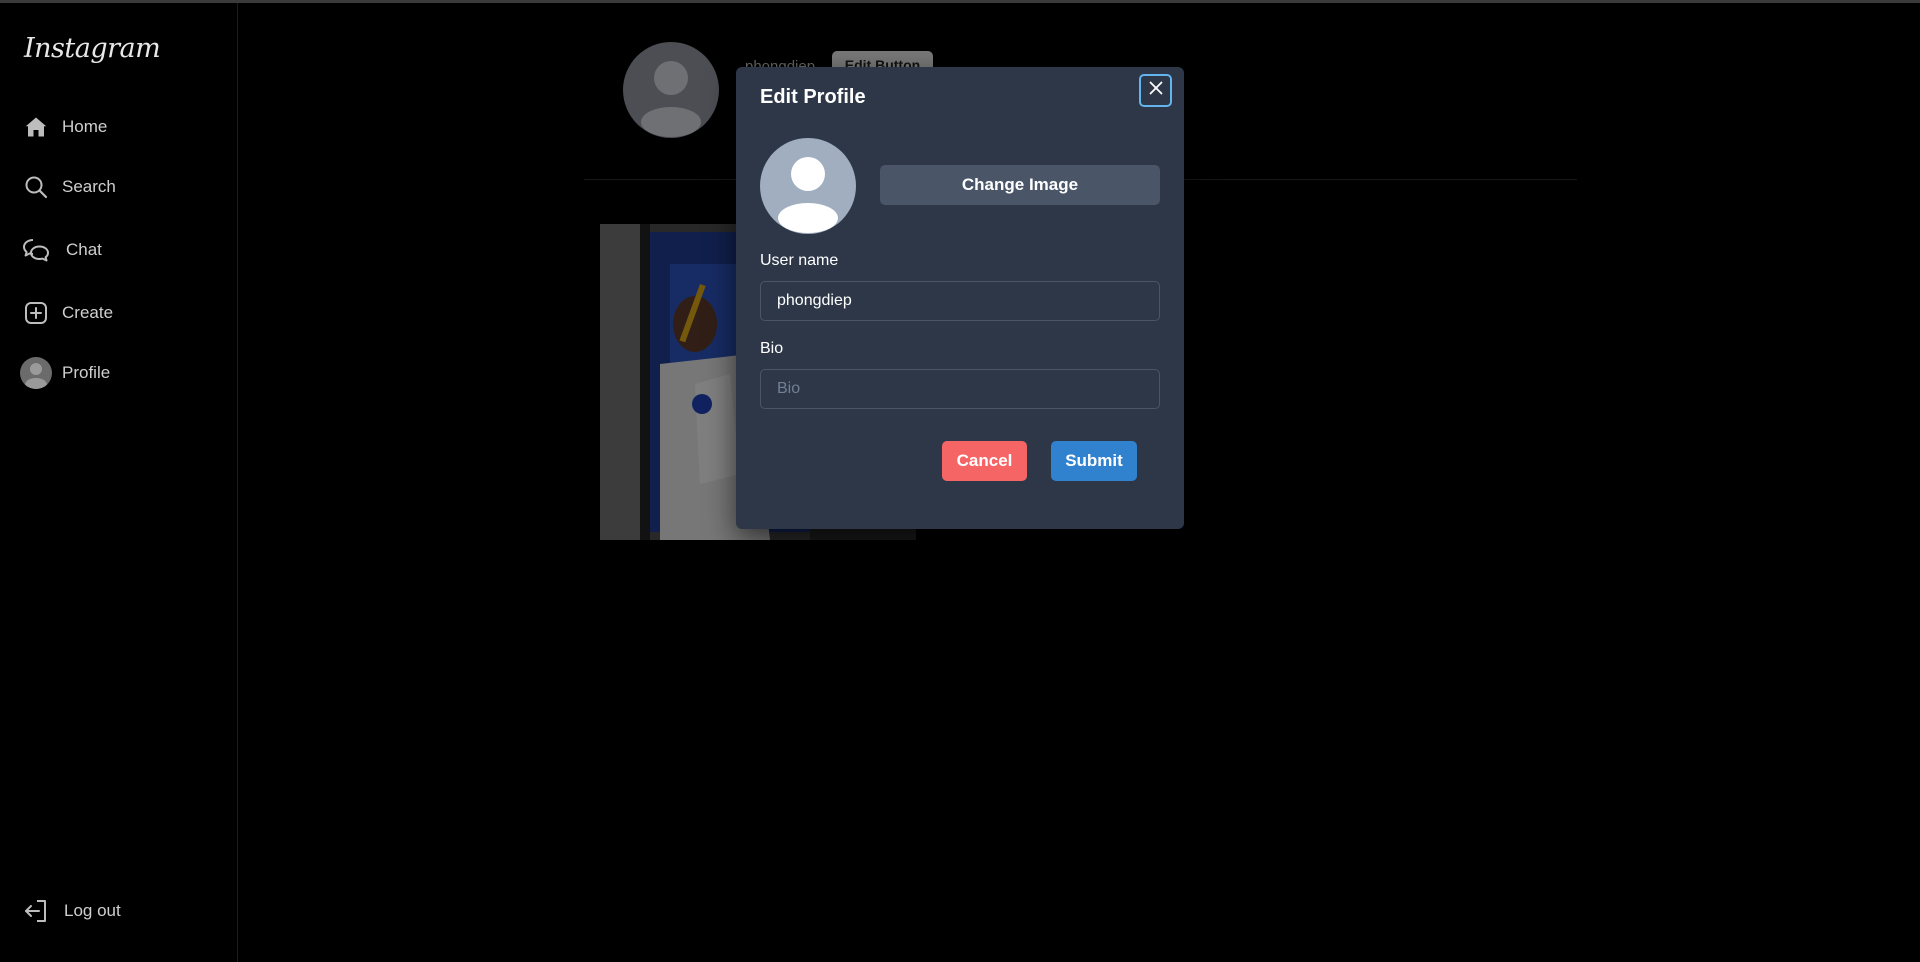 Image resolution: width=1920 pixels, height=962 pixels. I want to click on close-button, so click(1155, 90).